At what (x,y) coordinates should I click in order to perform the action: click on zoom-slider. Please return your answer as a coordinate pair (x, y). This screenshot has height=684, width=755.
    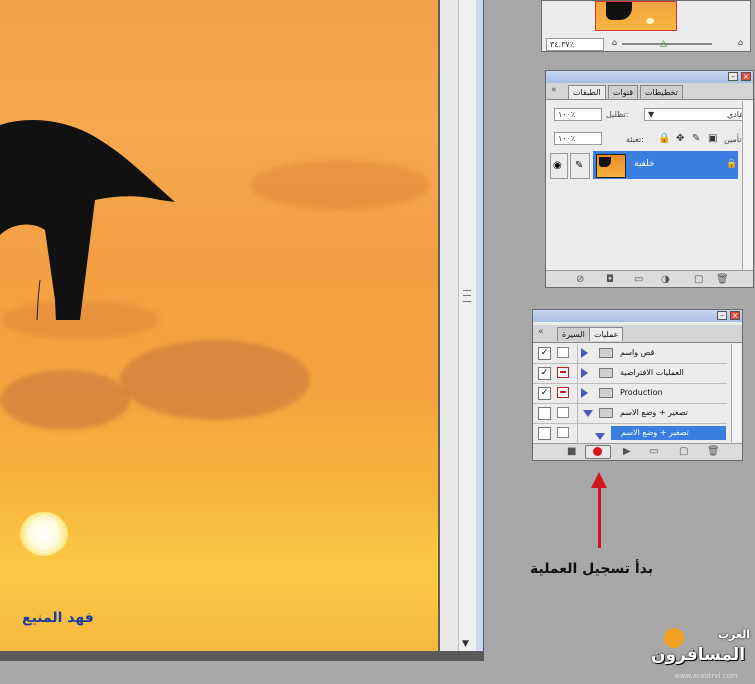
    Looking at the image, I should click on (667, 44).